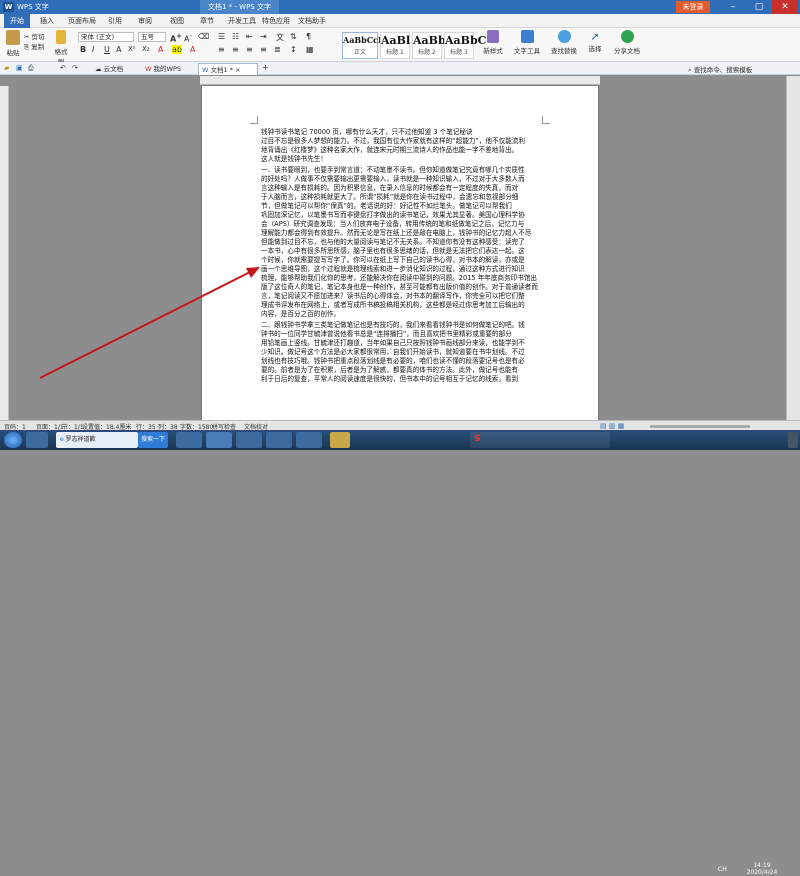  Describe the element at coordinates (219, 440) in the screenshot. I see `taskbar-wps-writer-icon` at that location.